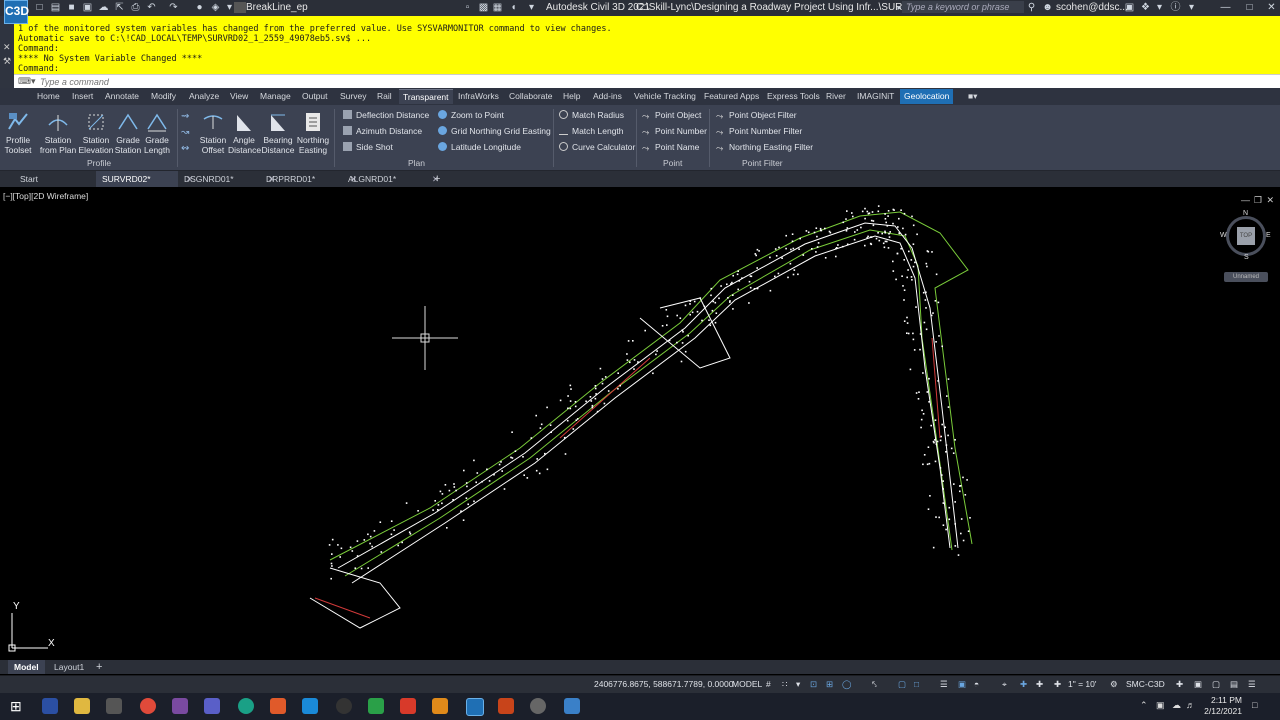 The height and width of the screenshot is (720, 1280). I want to click on tab-algnrd01: ALGNRD01* ✕, so click(390, 179).